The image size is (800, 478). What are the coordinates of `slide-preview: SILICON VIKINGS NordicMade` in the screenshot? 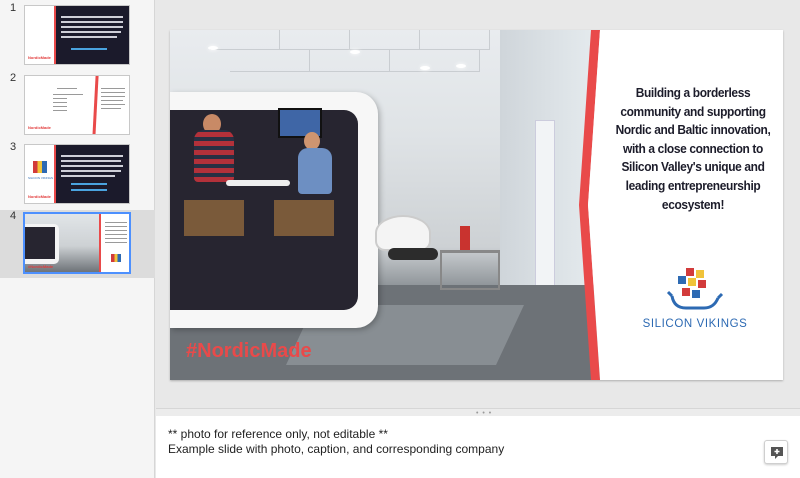 It's located at (77, 174).